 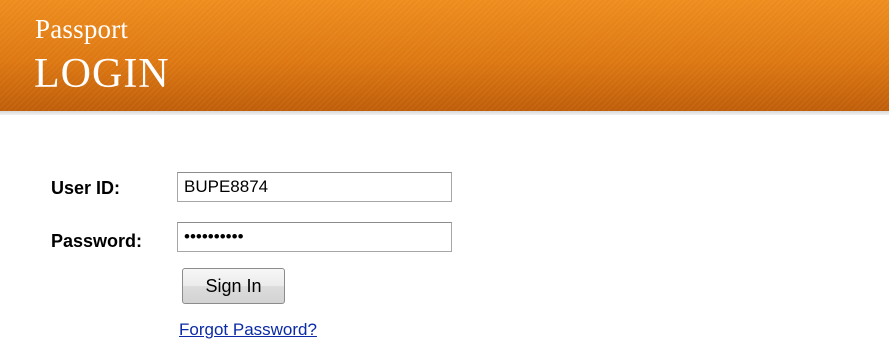 I want to click on user-id-input, so click(x=314, y=187).